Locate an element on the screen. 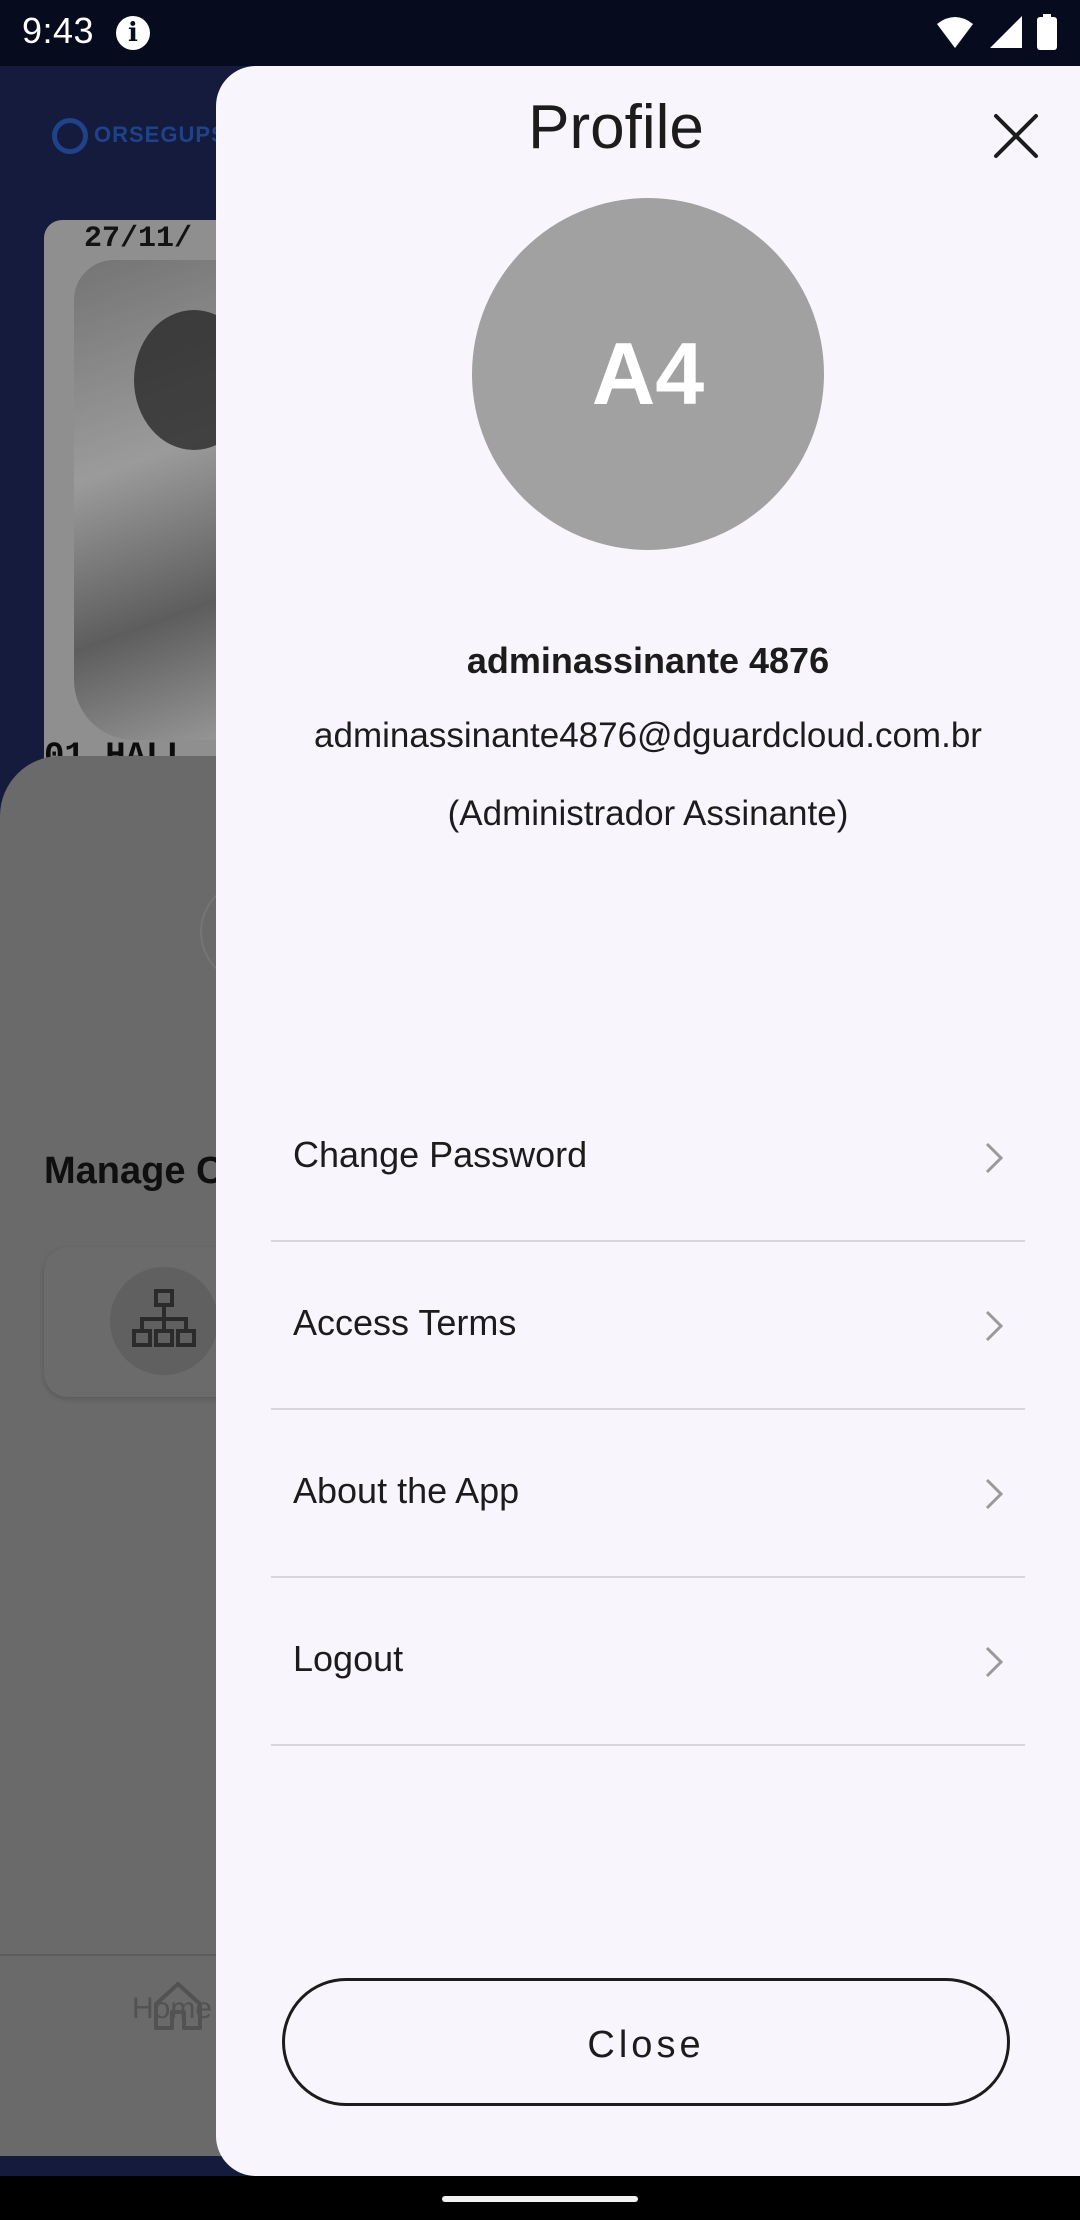  system-icons is located at coordinates (992, 32).